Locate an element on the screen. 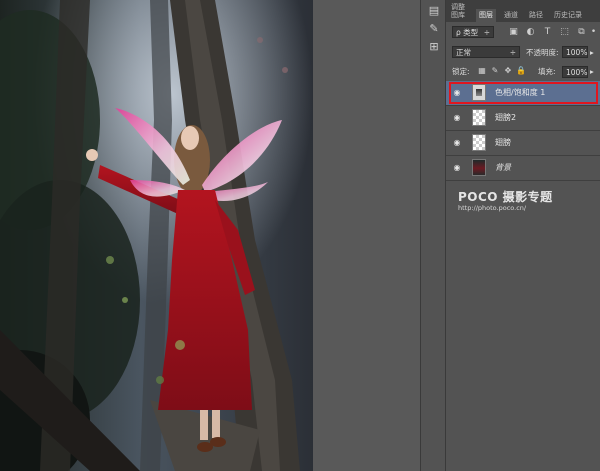  lock-position-icon: ✥ is located at coordinates (508, 71).